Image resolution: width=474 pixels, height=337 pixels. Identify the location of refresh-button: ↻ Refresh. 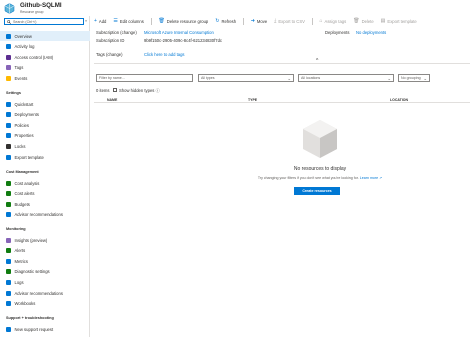
(225, 21).